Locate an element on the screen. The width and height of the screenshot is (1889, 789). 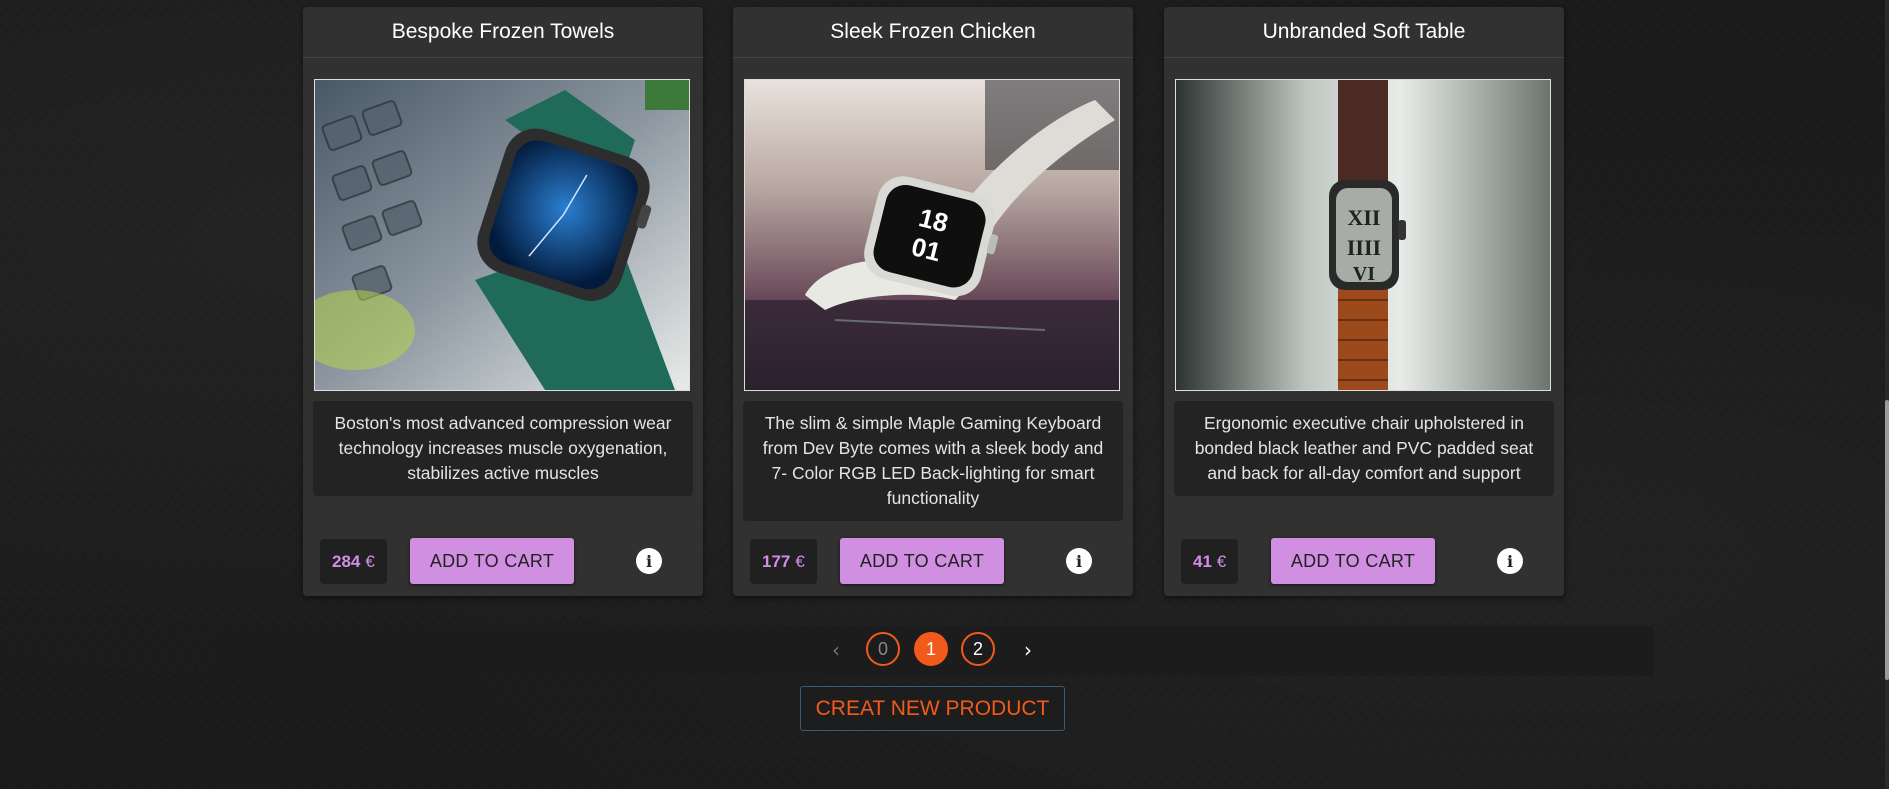
price-badge: 41 € is located at coordinates (1210, 561).